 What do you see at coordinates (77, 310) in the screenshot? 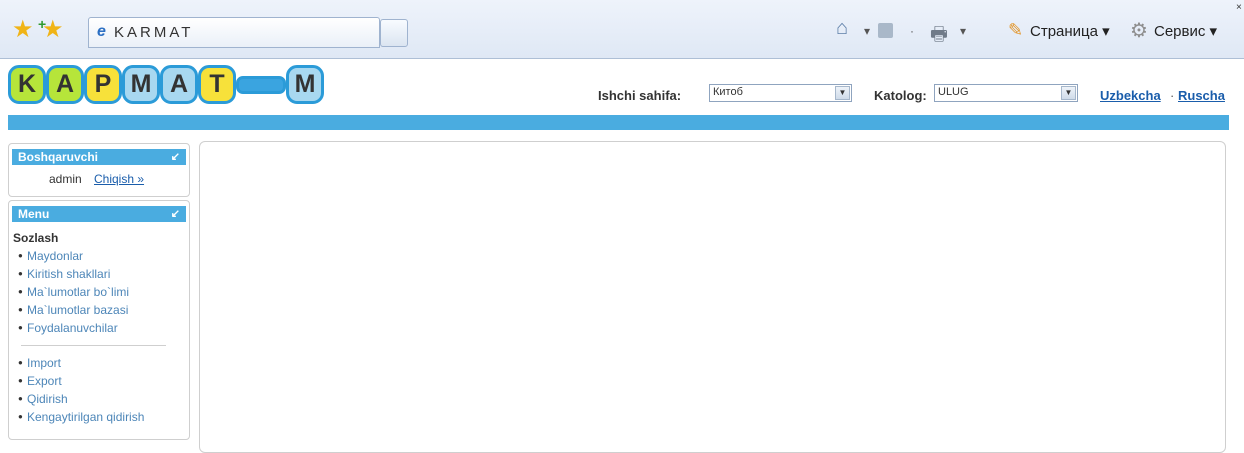
I see `menu-item-bazasi: Ma`lumotlar bazasi` at bounding box center [77, 310].